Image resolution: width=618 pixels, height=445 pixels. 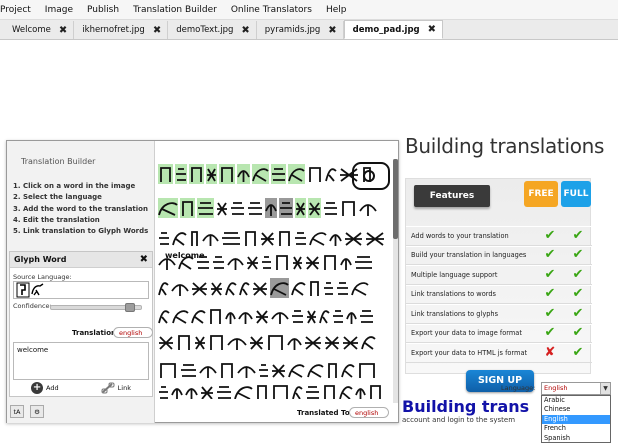 I want to click on translation-textarea: welcome, so click(x=81, y=361).